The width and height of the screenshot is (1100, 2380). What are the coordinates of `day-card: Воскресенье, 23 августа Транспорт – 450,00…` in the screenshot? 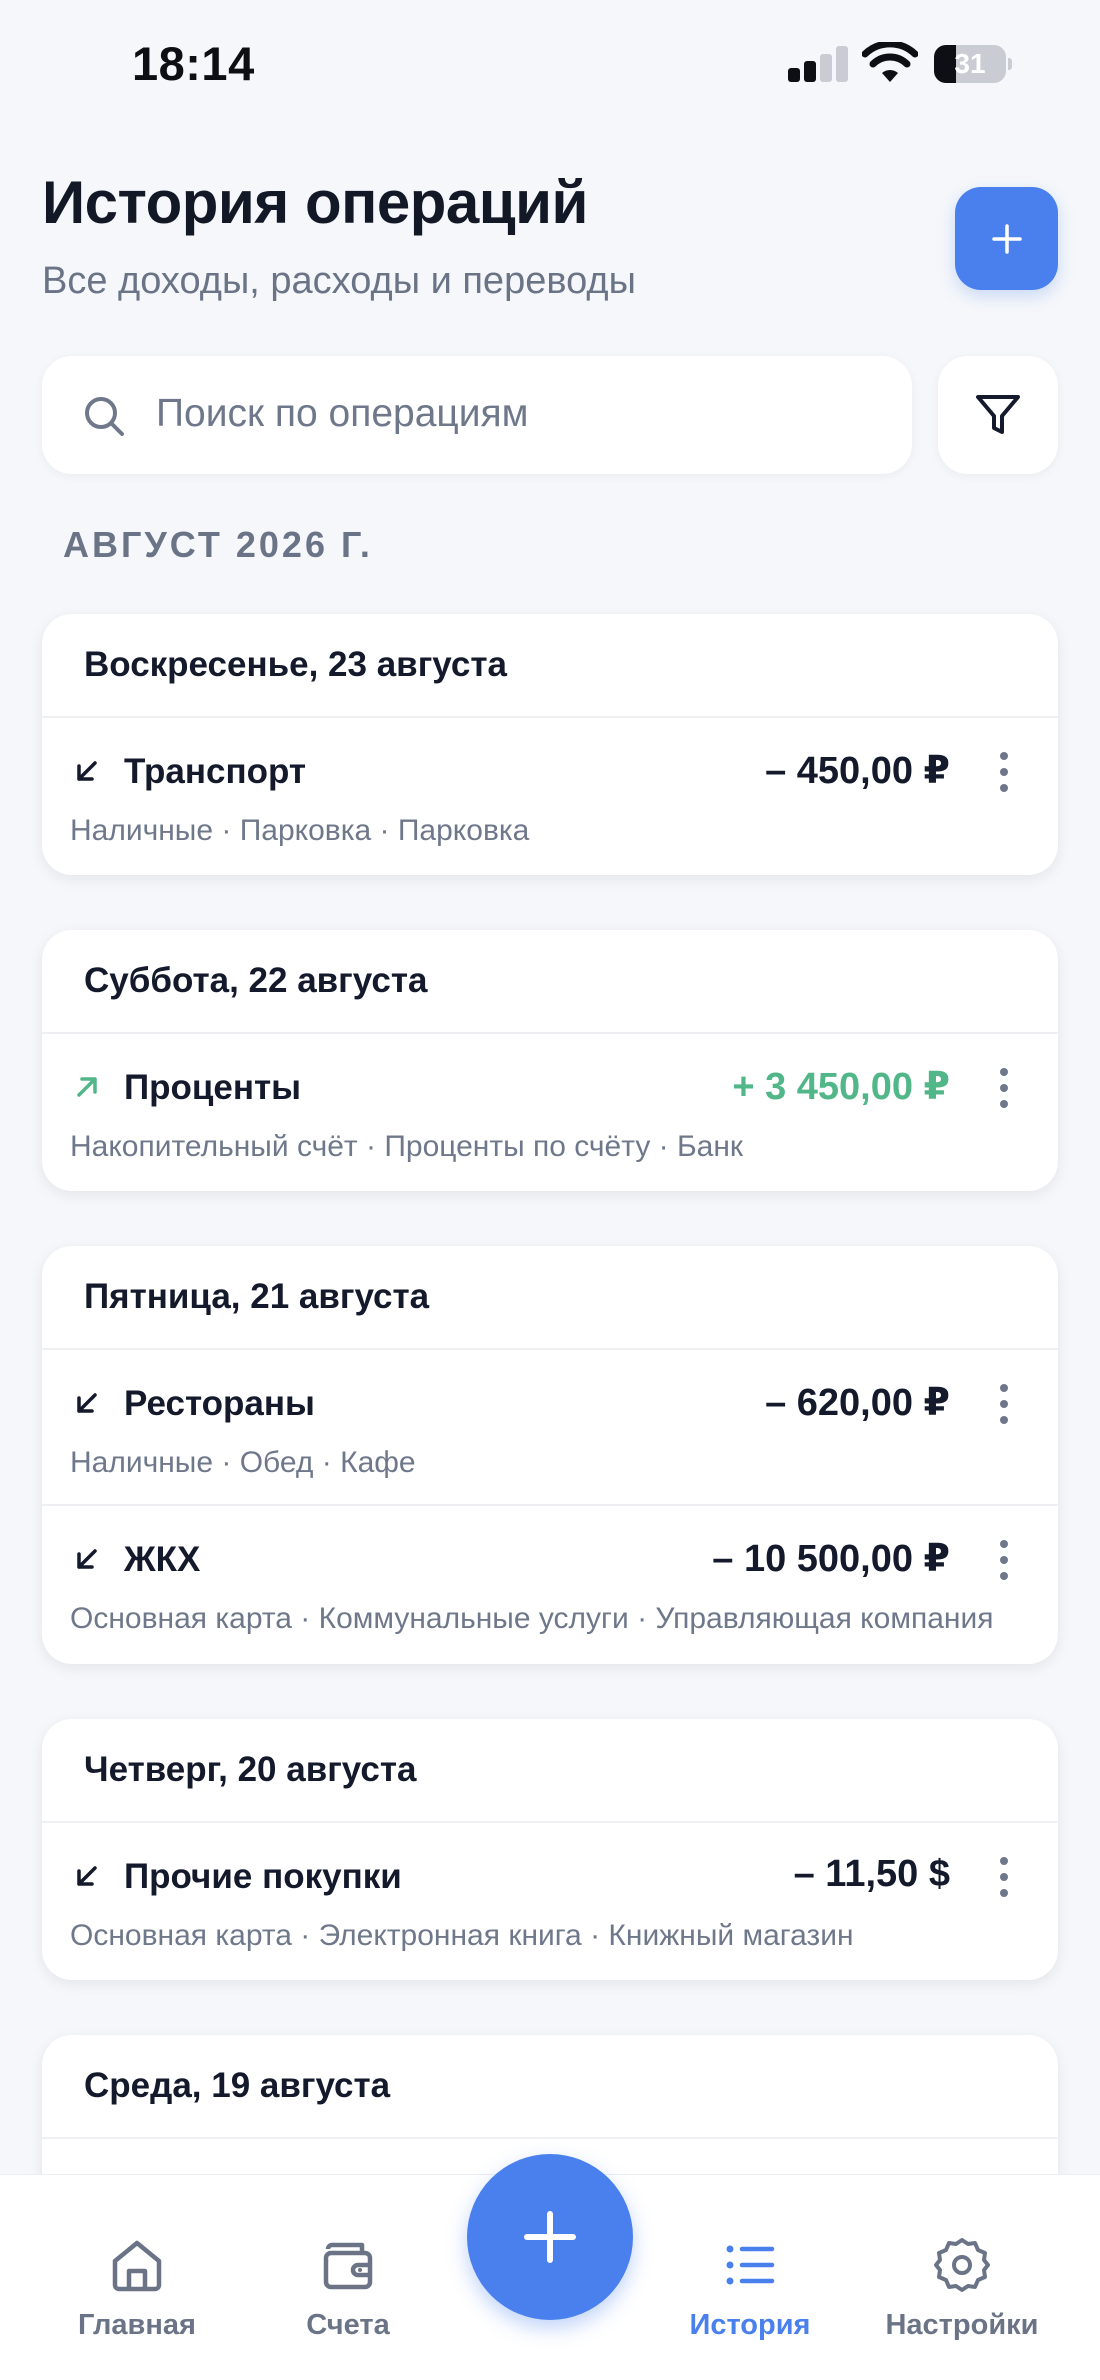 It's located at (550, 744).